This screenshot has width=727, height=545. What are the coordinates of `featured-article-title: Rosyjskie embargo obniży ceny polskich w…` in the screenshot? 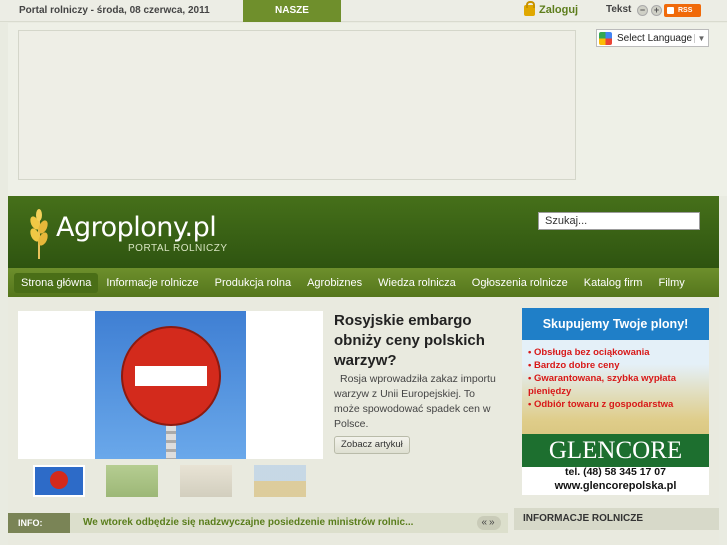 It's located at (415, 341).